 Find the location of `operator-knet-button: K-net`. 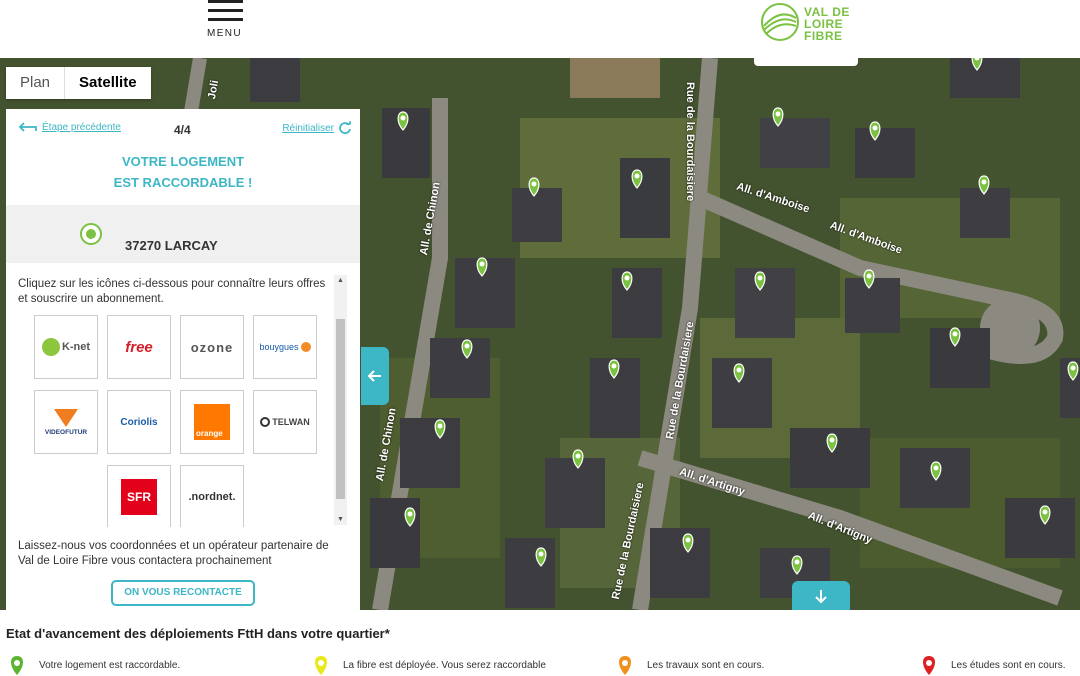

operator-knet-button: K-net is located at coordinates (66, 347).